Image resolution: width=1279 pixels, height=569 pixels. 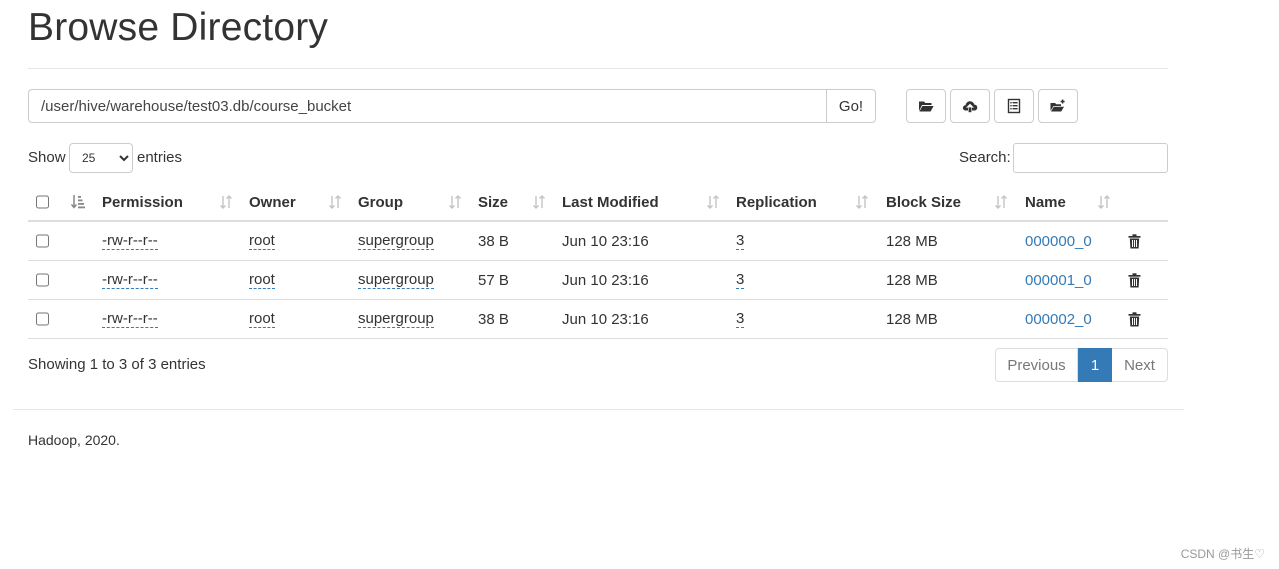 What do you see at coordinates (1045, 202) in the screenshot?
I see `column-header-name: Name` at bounding box center [1045, 202].